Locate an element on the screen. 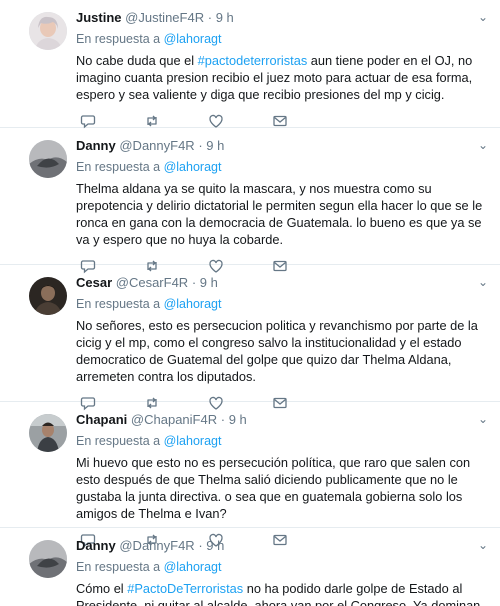 The width and height of the screenshot is (500, 606). retweet-icon is located at coordinates (152, 121).